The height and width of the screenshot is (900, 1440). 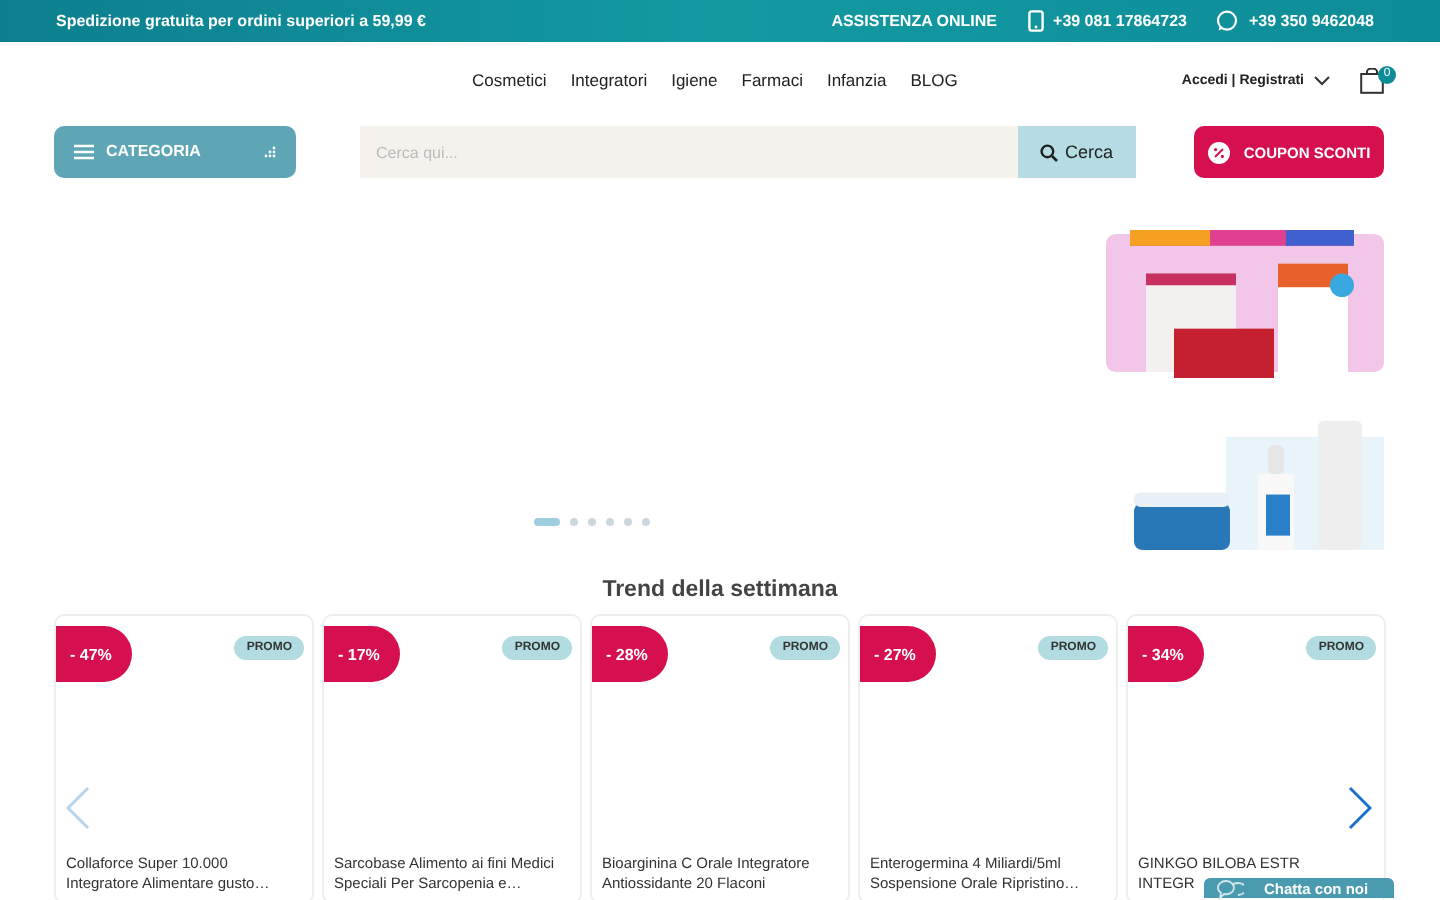 I want to click on nav-link: Igiene, so click(x=694, y=80).